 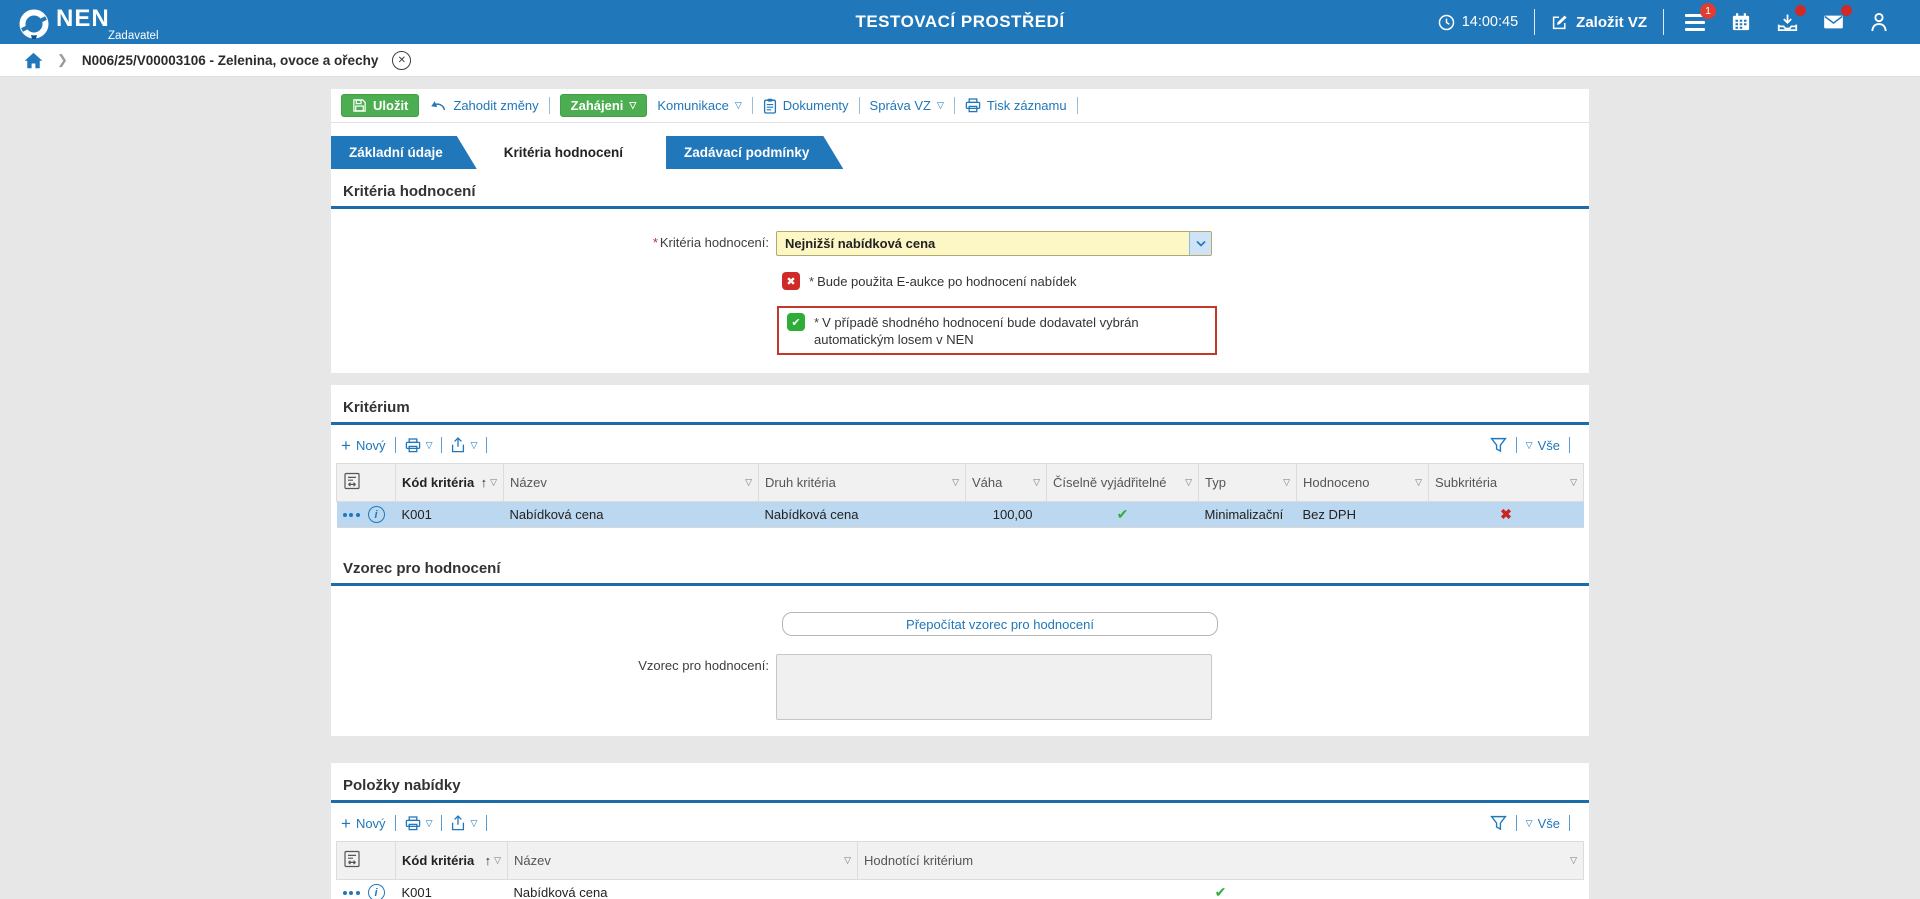 What do you see at coordinates (1247, 514) in the screenshot?
I see `cell-type: Minimalizační` at bounding box center [1247, 514].